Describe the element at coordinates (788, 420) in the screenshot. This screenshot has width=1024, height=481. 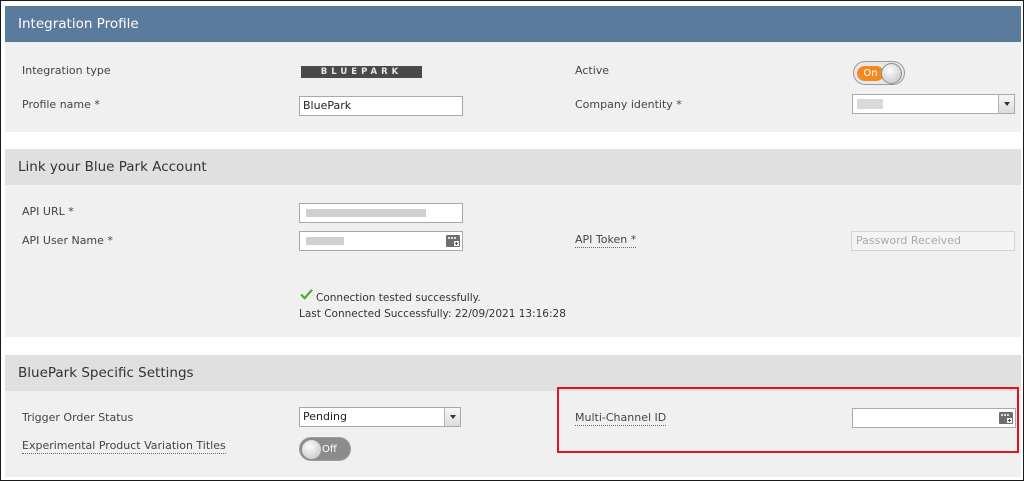
I see `highlight-box` at that location.